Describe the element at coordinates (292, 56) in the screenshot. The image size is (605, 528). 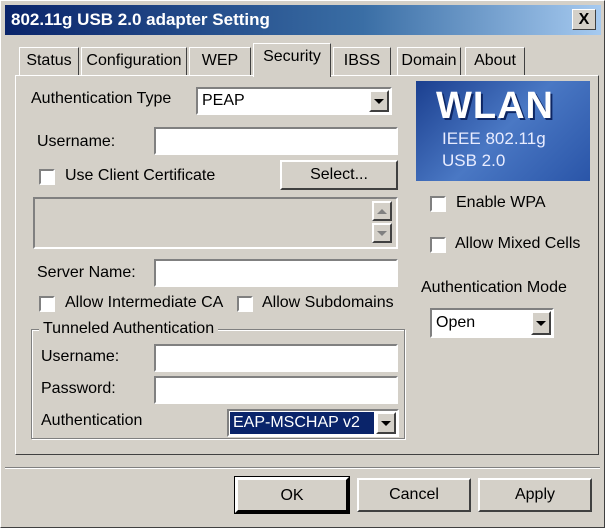
I see `tab-label: Security` at that location.